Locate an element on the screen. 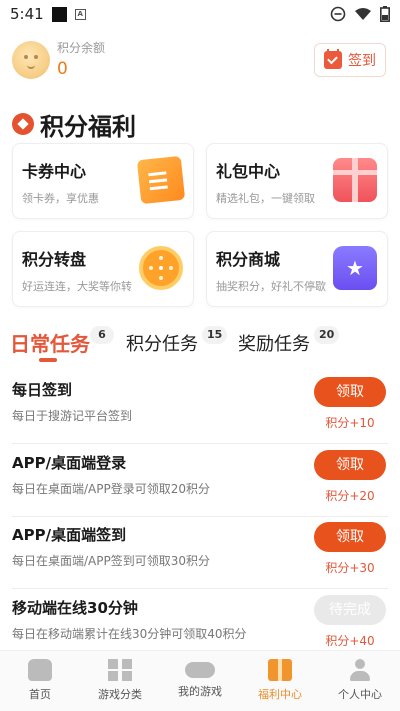 This screenshot has width=400, height=711. card-gift-center: 礼包中心 精选礼包，一键领取 is located at coordinates (297, 181).